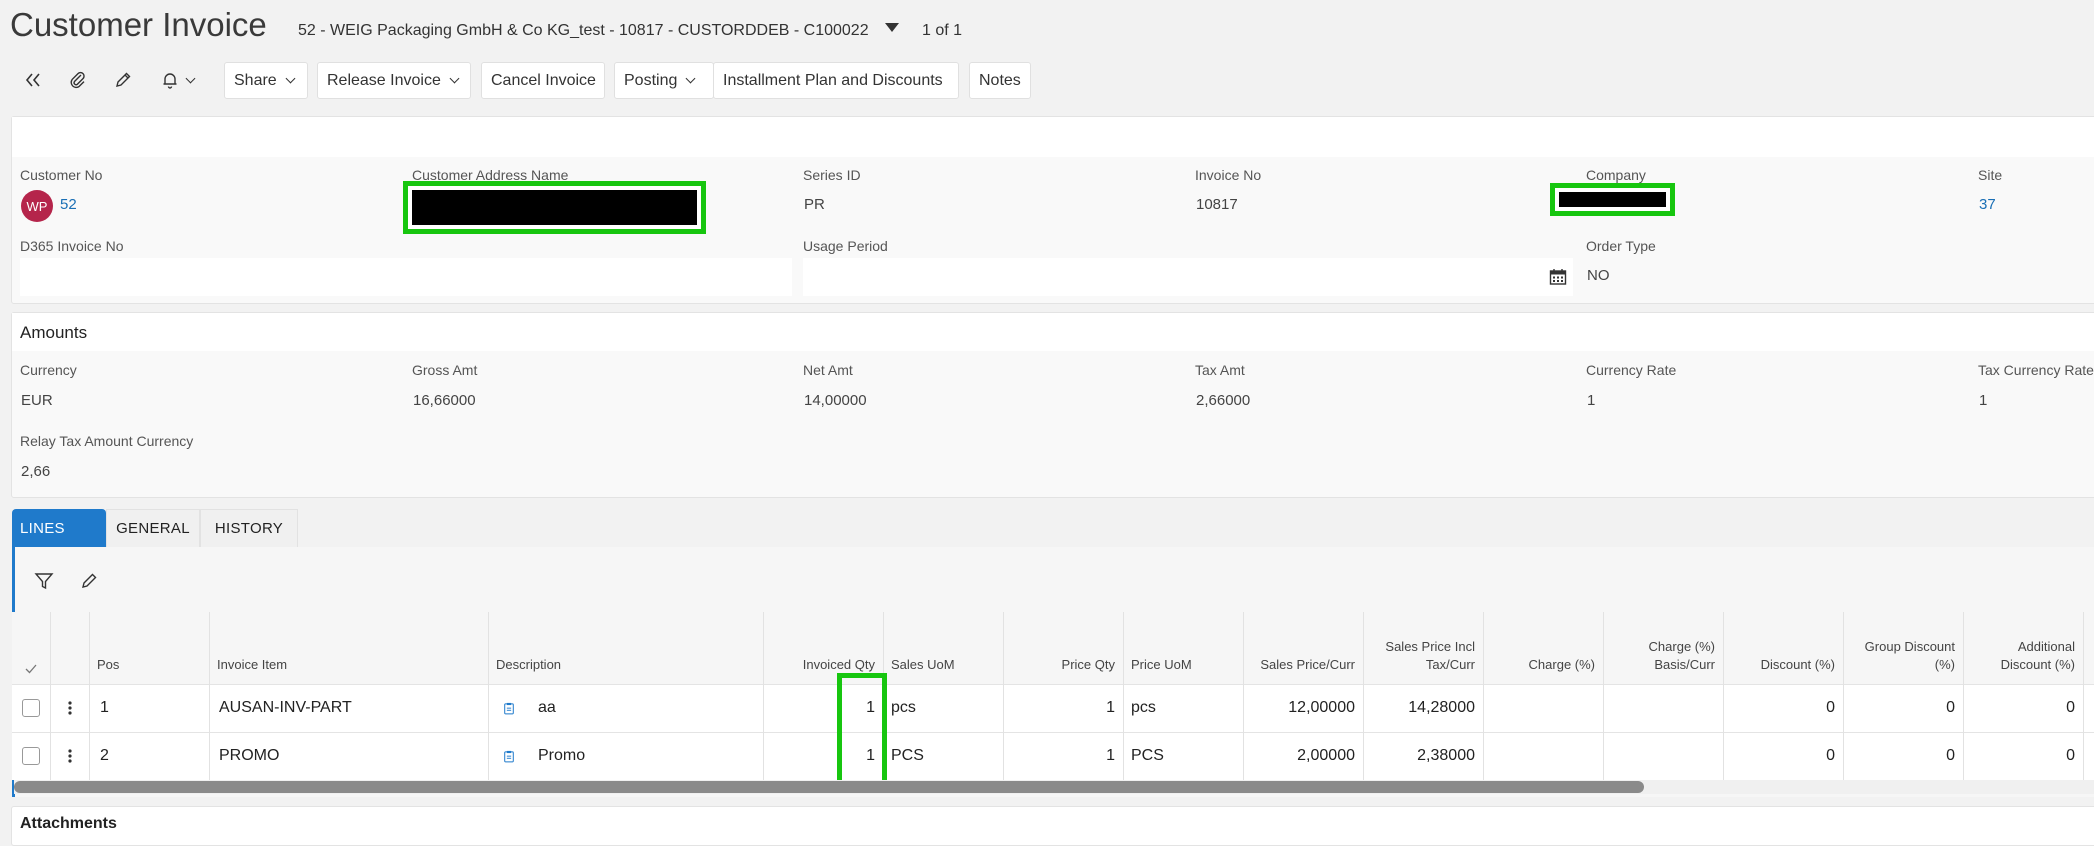 This screenshot has height=846, width=2094. I want to click on company-label: Company, so click(1616, 175).